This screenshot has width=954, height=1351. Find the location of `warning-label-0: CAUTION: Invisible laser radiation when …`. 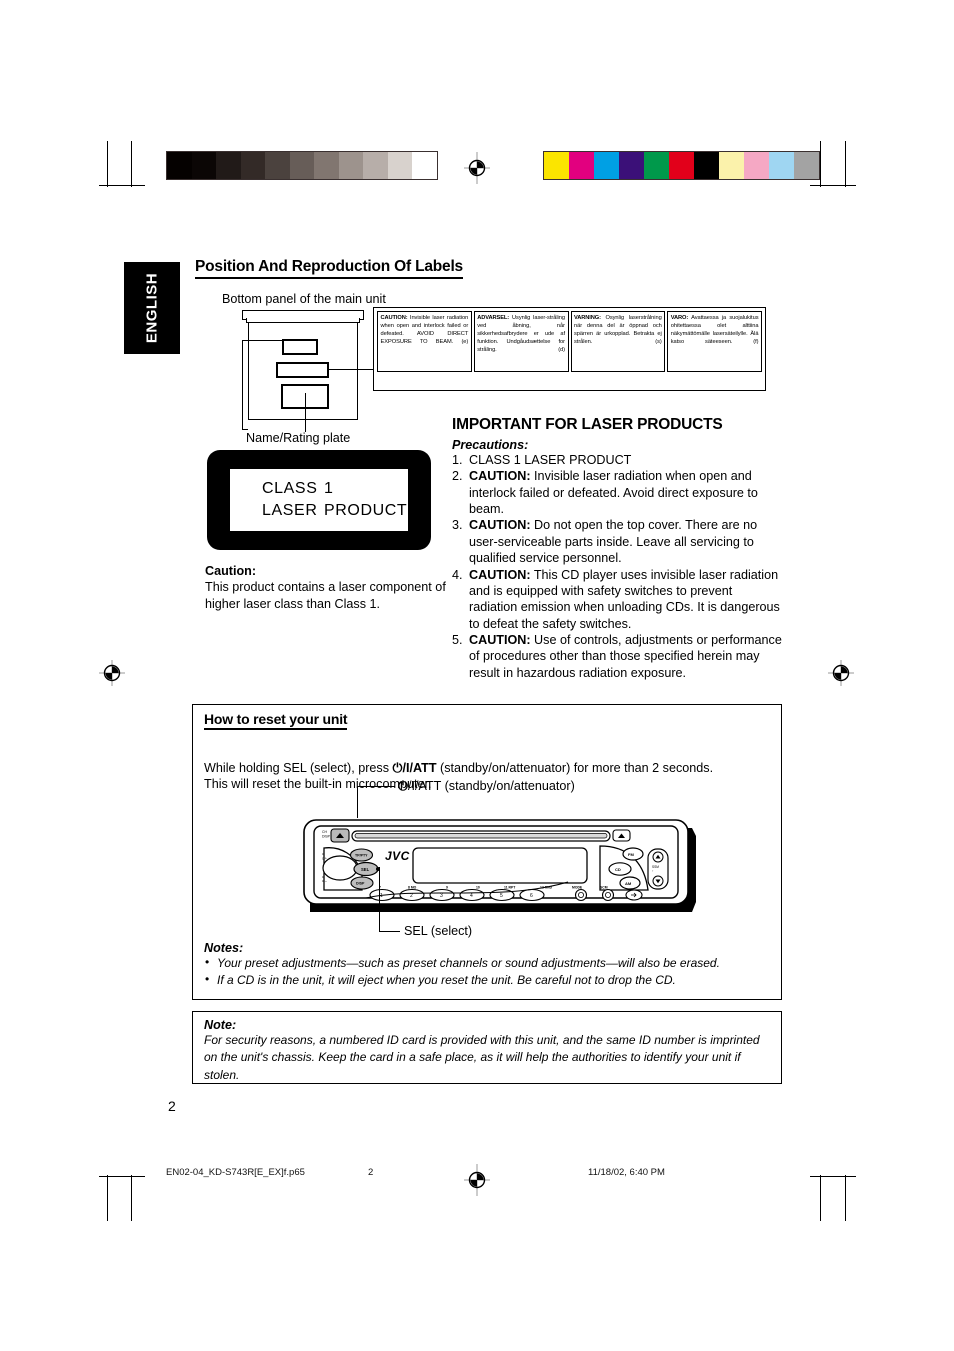

warning-label-0: CAUTION: Invisible laser radiation when … is located at coordinates (424, 341).